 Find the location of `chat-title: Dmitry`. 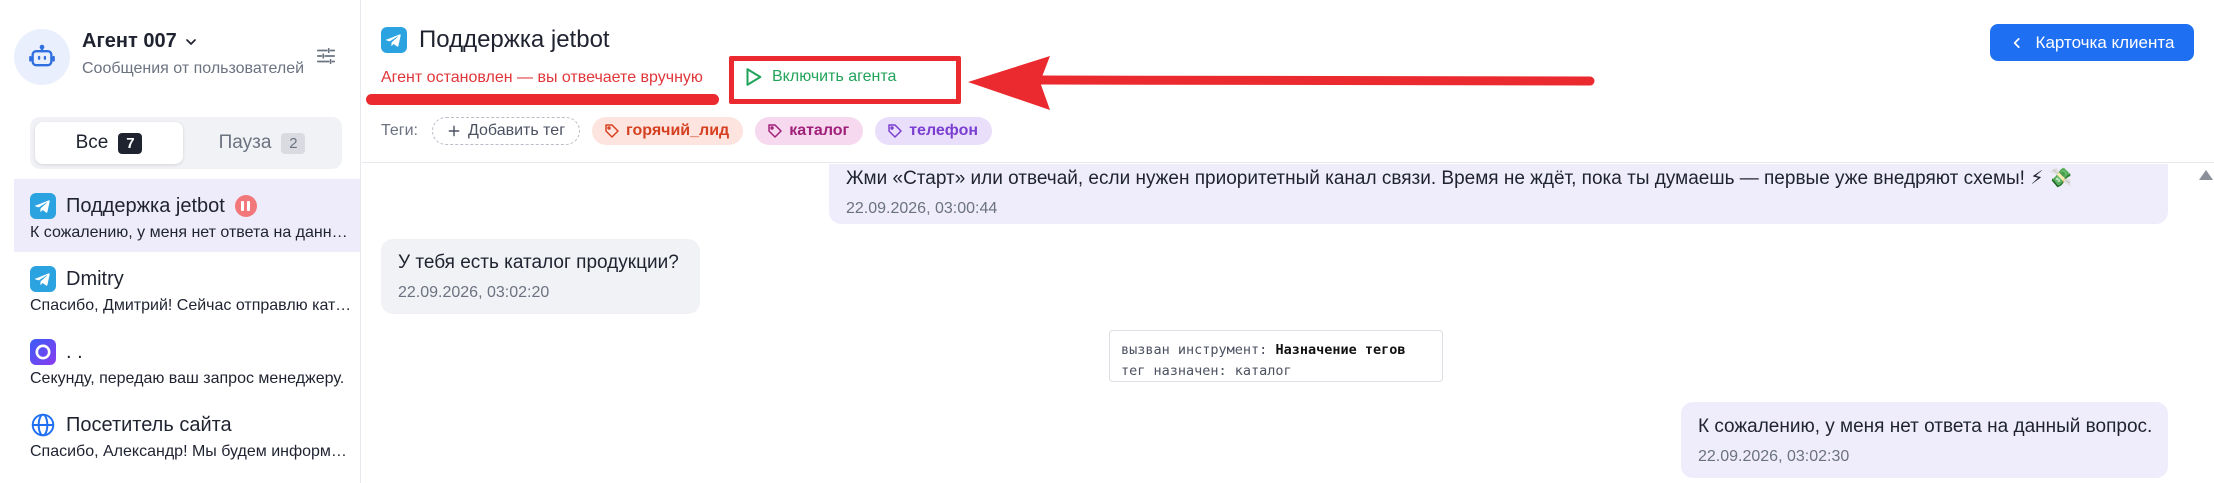

chat-title: Dmitry is located at coordinates (95, 278).